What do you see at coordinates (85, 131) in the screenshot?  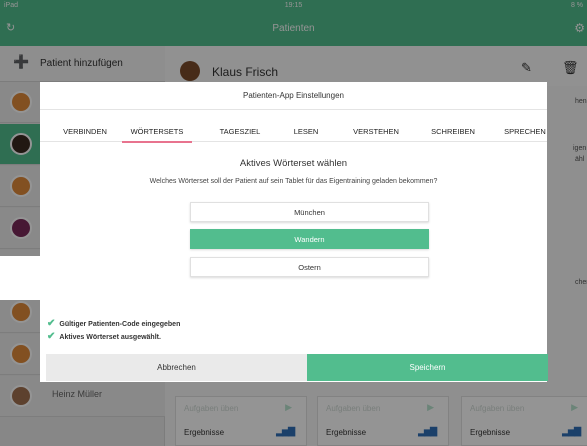 I see `tab-verbinden: VERBINDEN` at bounding box center [85, 131].